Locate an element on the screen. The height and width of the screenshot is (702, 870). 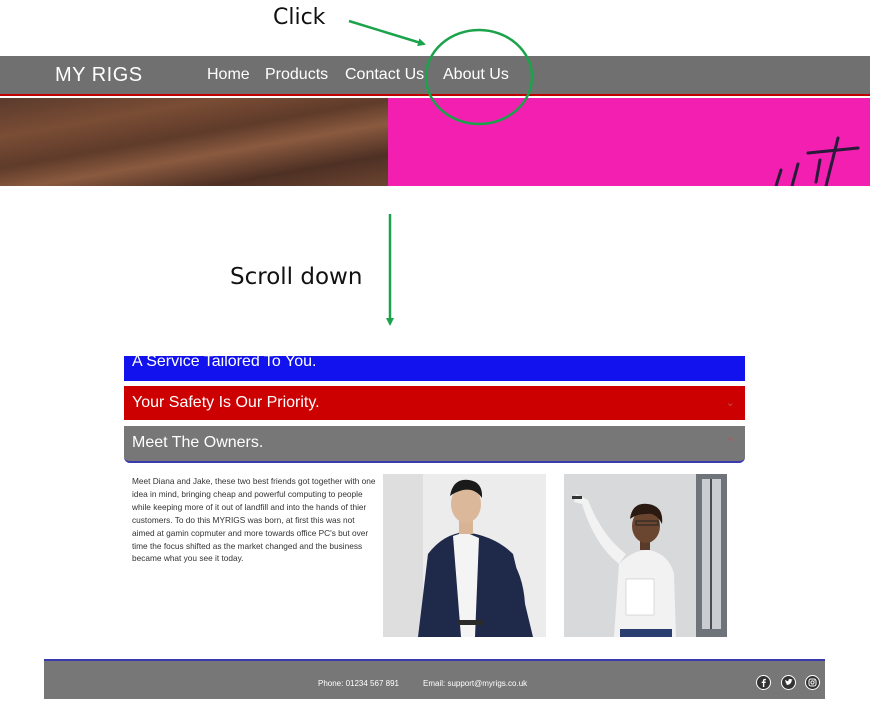
facebook-icon is located at coordinates (763, 682).